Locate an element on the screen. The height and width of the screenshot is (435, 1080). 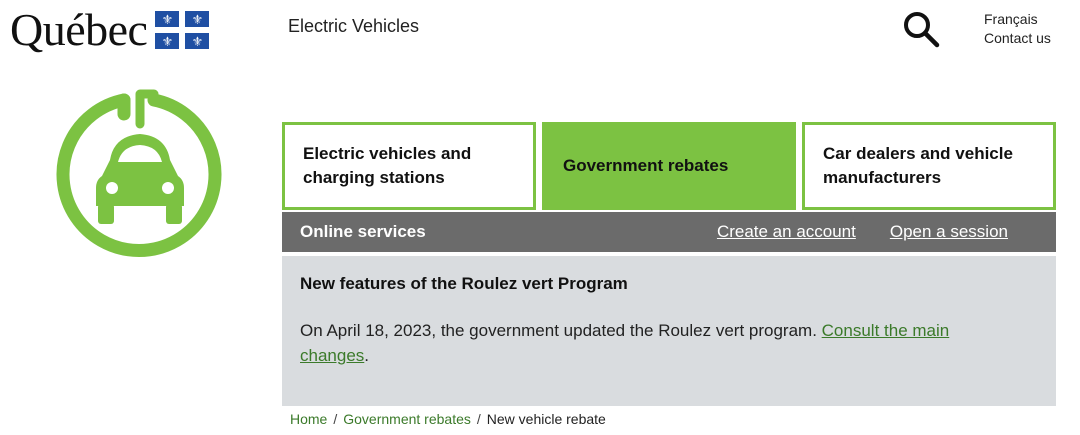
breadcrumb-current: New vehicle rebate is located at coordinates (546, 419).